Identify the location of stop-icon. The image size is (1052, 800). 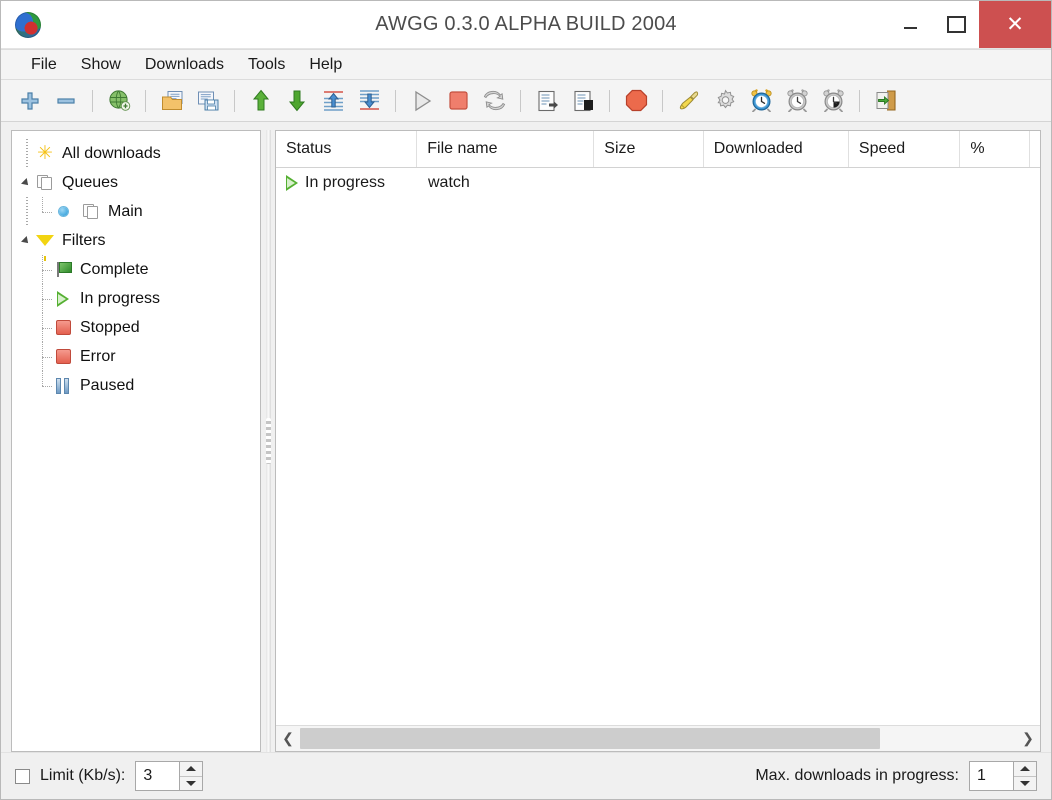
(63, 328).